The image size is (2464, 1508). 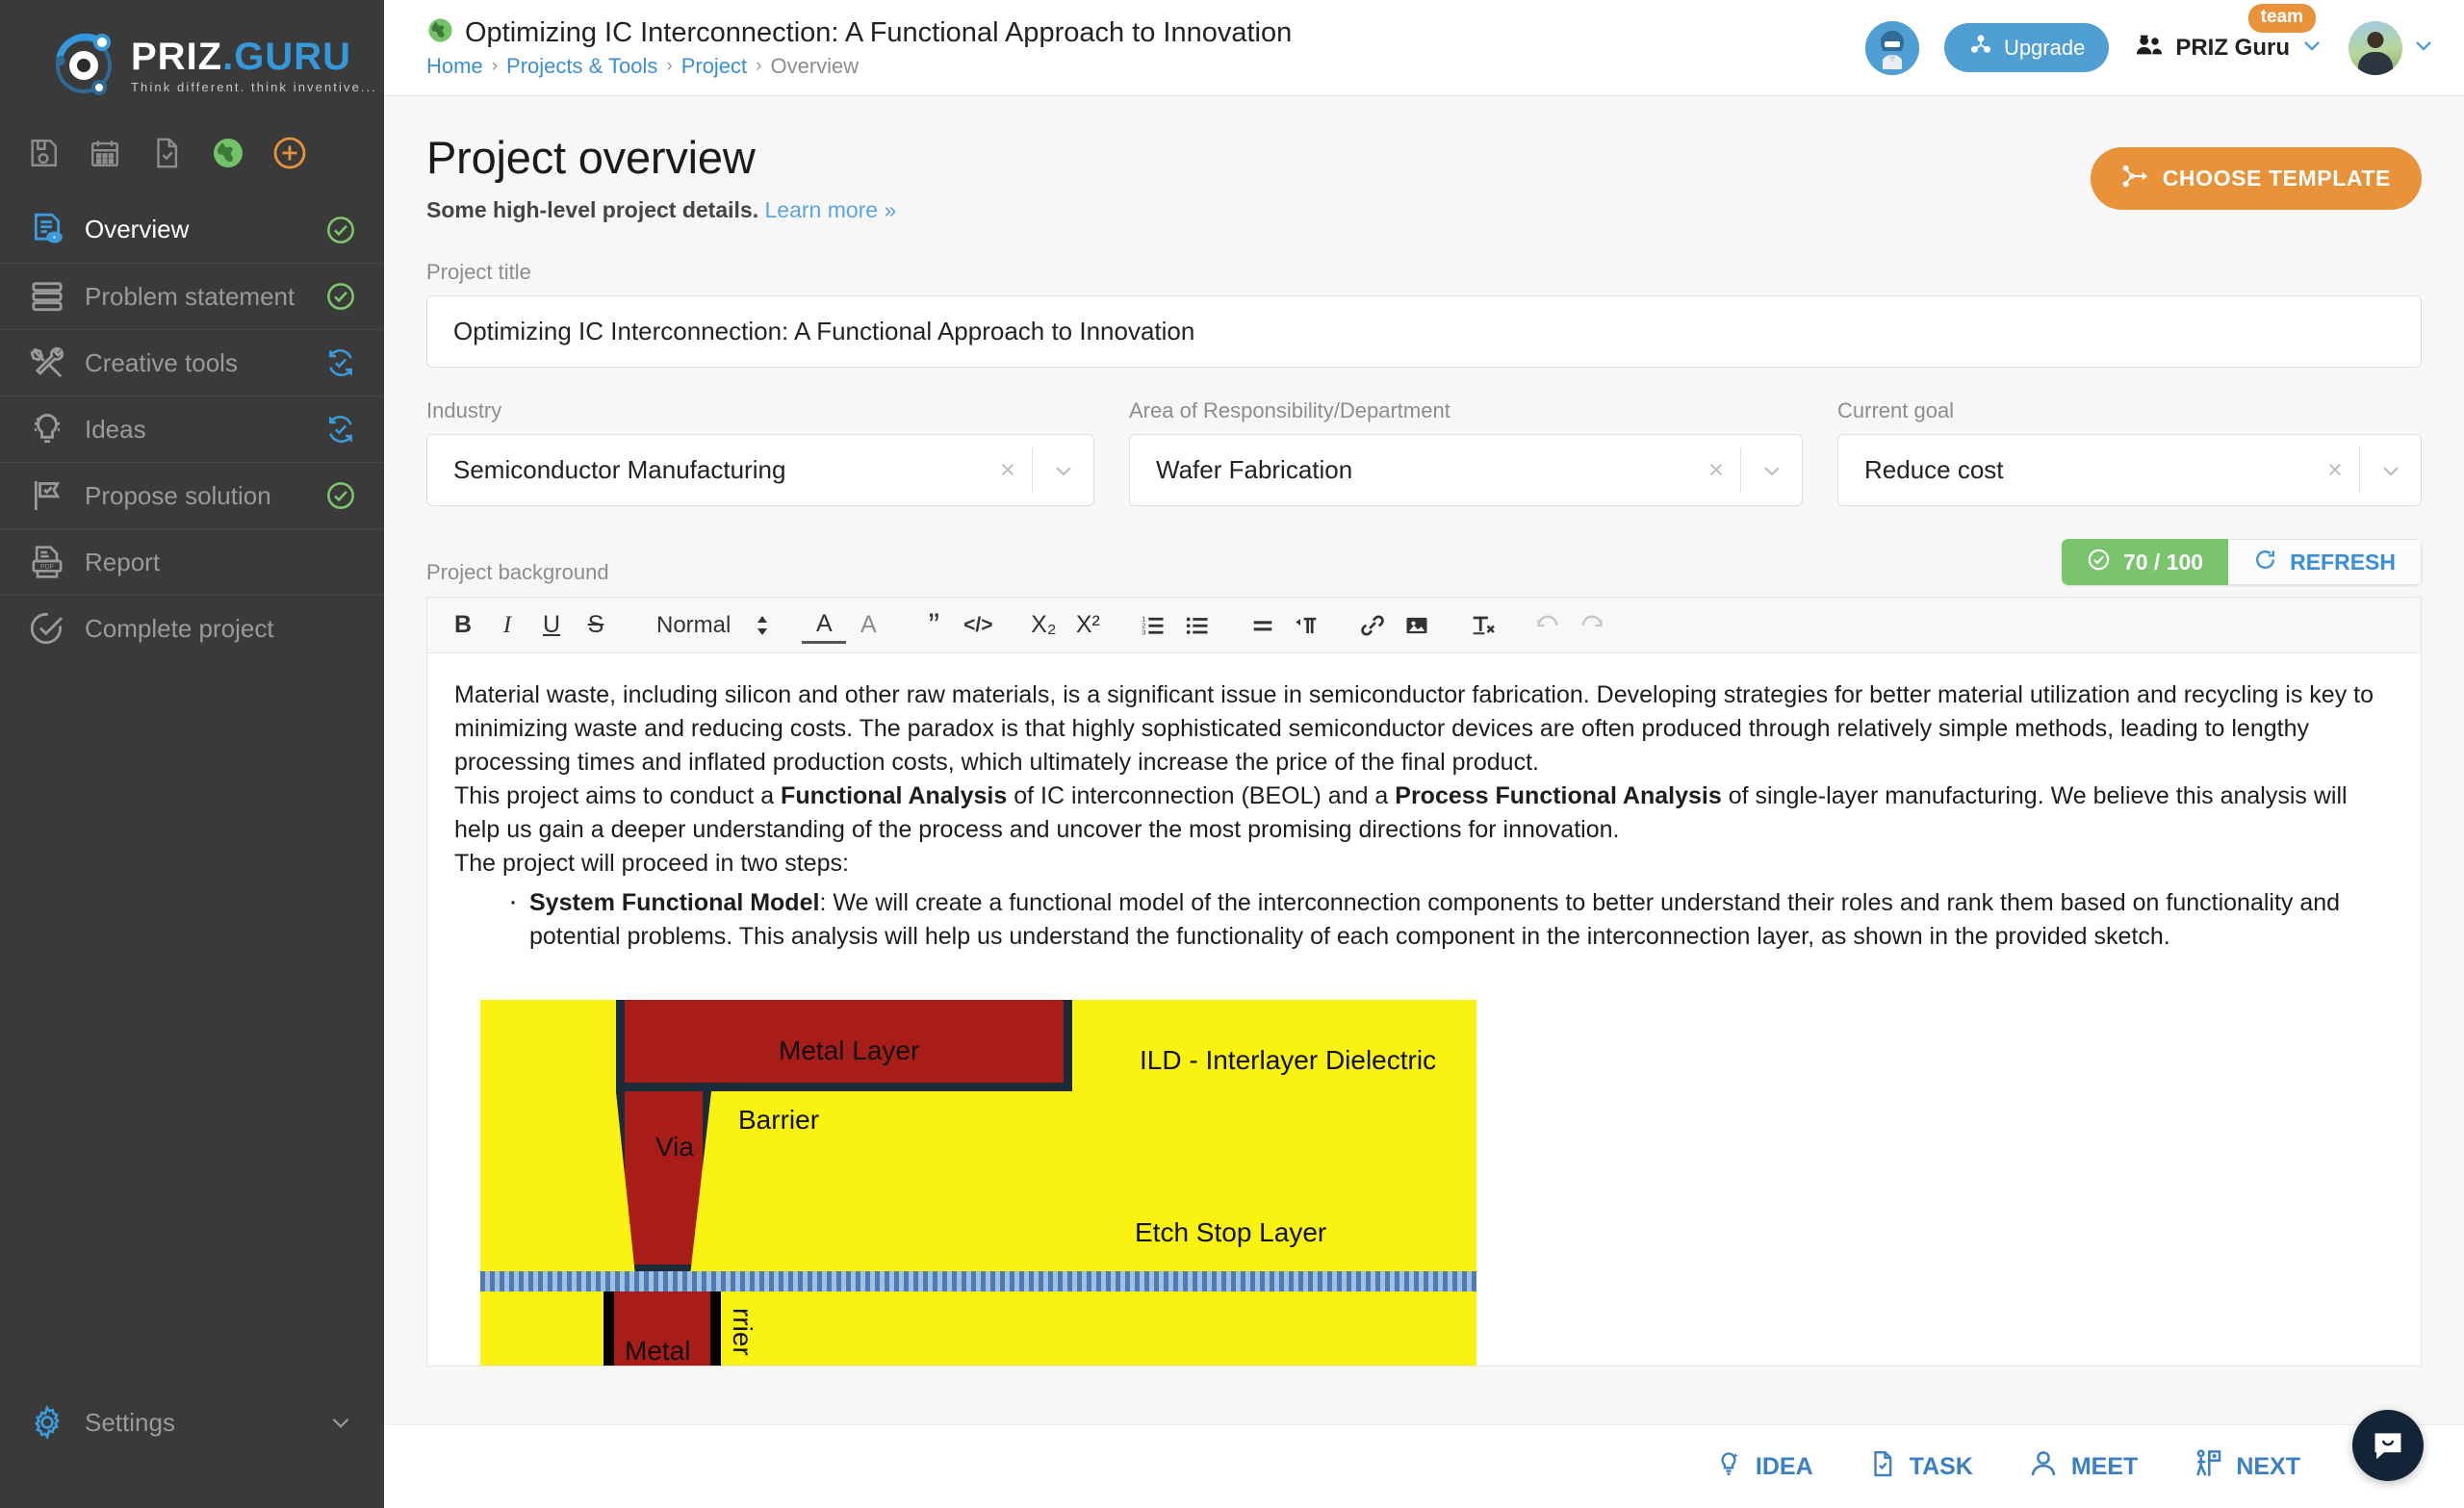 I want to click on sketch-label-etch-stop: Etch Stop Layer, so click(x=1231, y=1232).